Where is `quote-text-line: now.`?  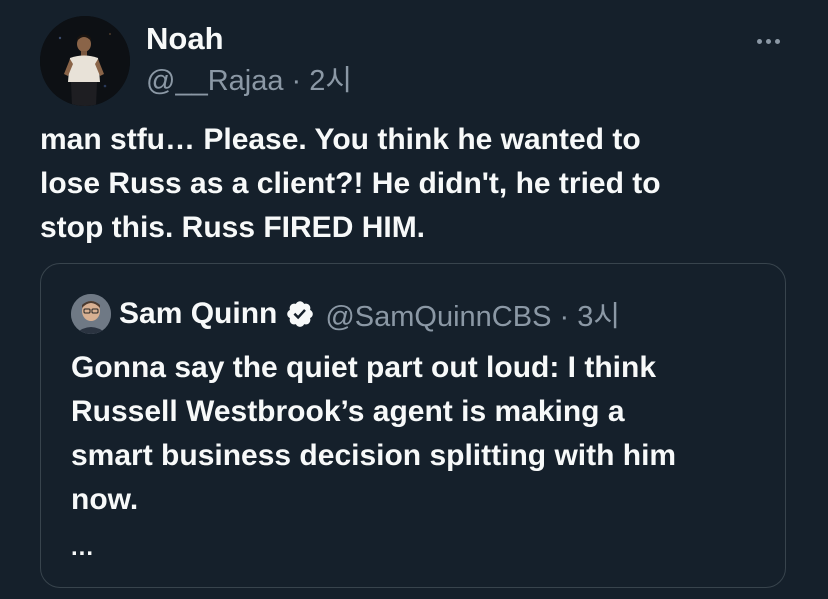 quote-text-line: now. is located at coordinates (105, 499).